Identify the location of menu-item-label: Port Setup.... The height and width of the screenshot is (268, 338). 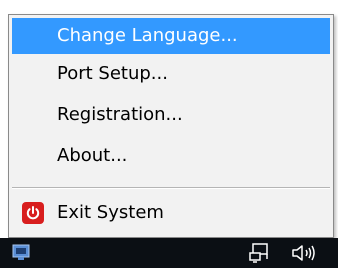
(112, 73).